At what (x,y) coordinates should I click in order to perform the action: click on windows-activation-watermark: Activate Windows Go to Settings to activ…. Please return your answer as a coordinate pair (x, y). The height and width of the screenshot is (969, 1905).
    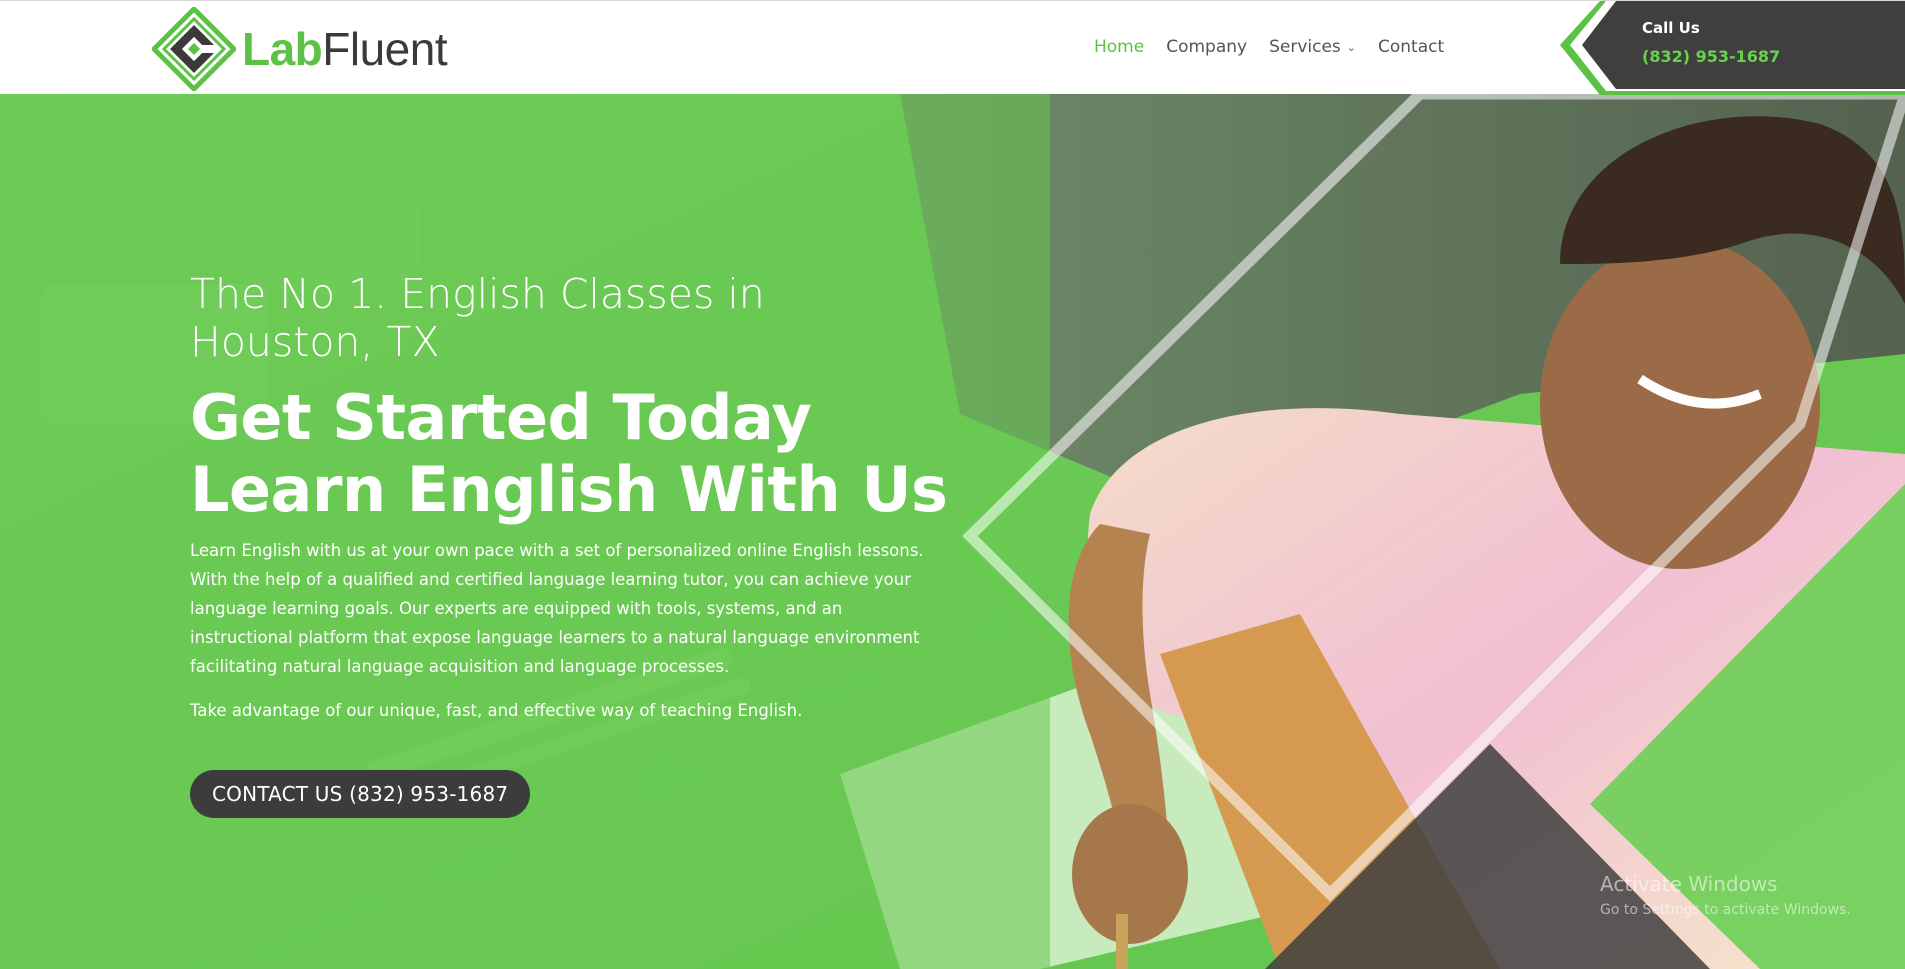
    Looking at the image, I should click on (1725, 895).